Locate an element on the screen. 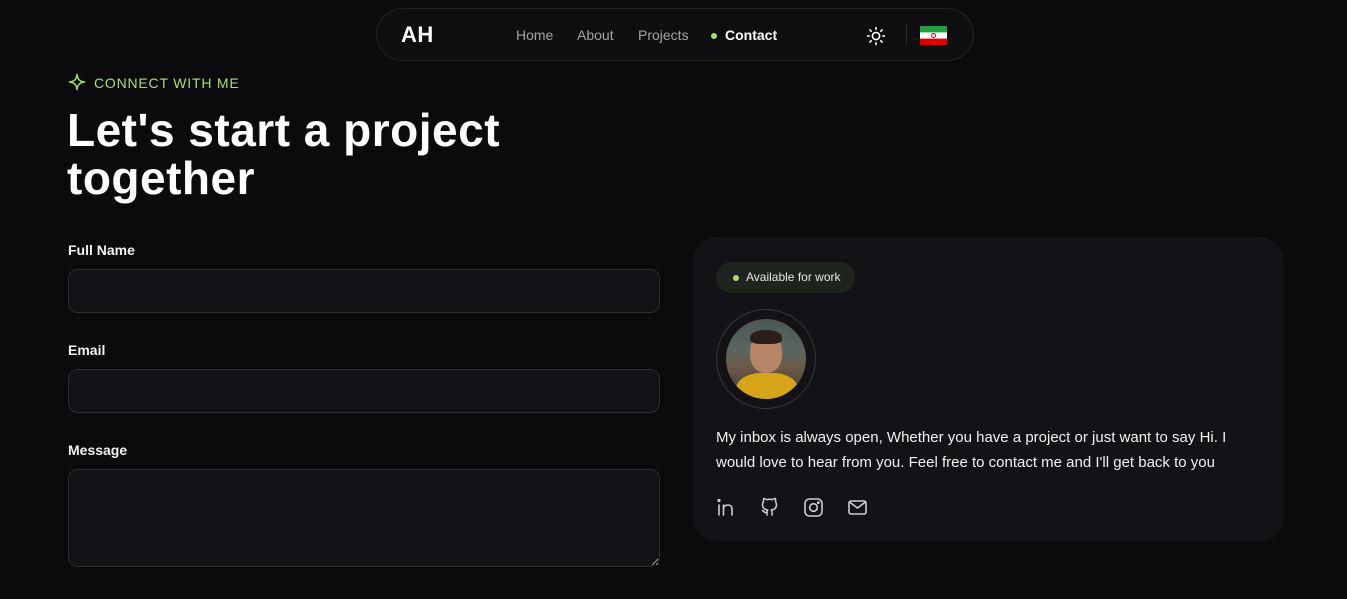  full-name-input is located at coordinates (364, 291).